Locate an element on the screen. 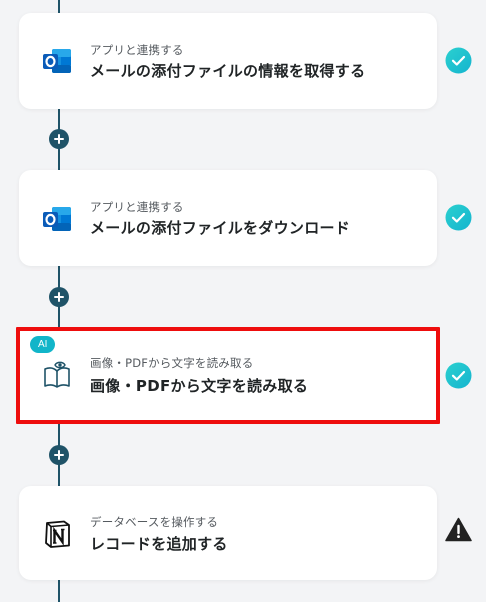 The width and height of the screenshot is (486, 602). flow-step-4: データベースを操作する レコードを追加する is located at coordinates (228, 533).